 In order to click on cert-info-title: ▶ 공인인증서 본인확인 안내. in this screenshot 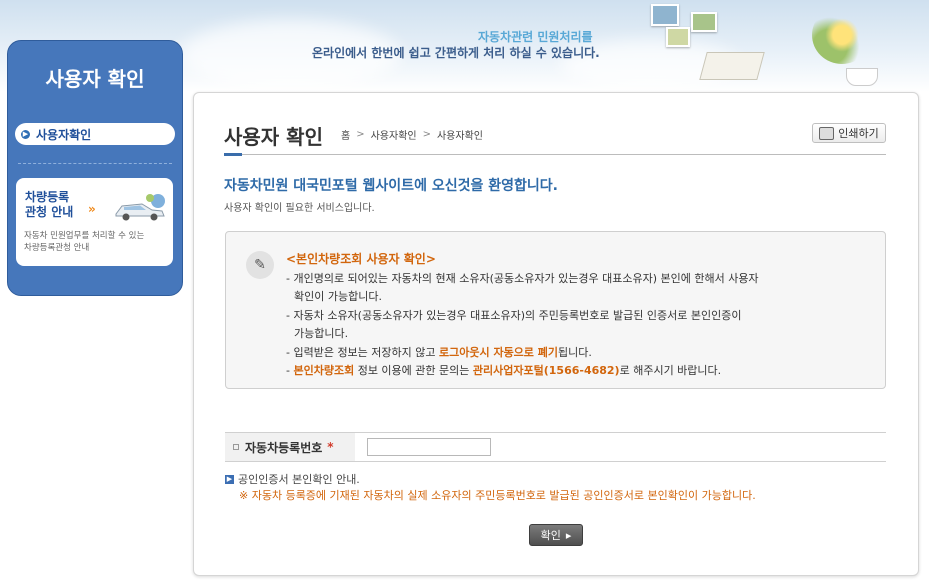, I will do `click(292, 479)`.